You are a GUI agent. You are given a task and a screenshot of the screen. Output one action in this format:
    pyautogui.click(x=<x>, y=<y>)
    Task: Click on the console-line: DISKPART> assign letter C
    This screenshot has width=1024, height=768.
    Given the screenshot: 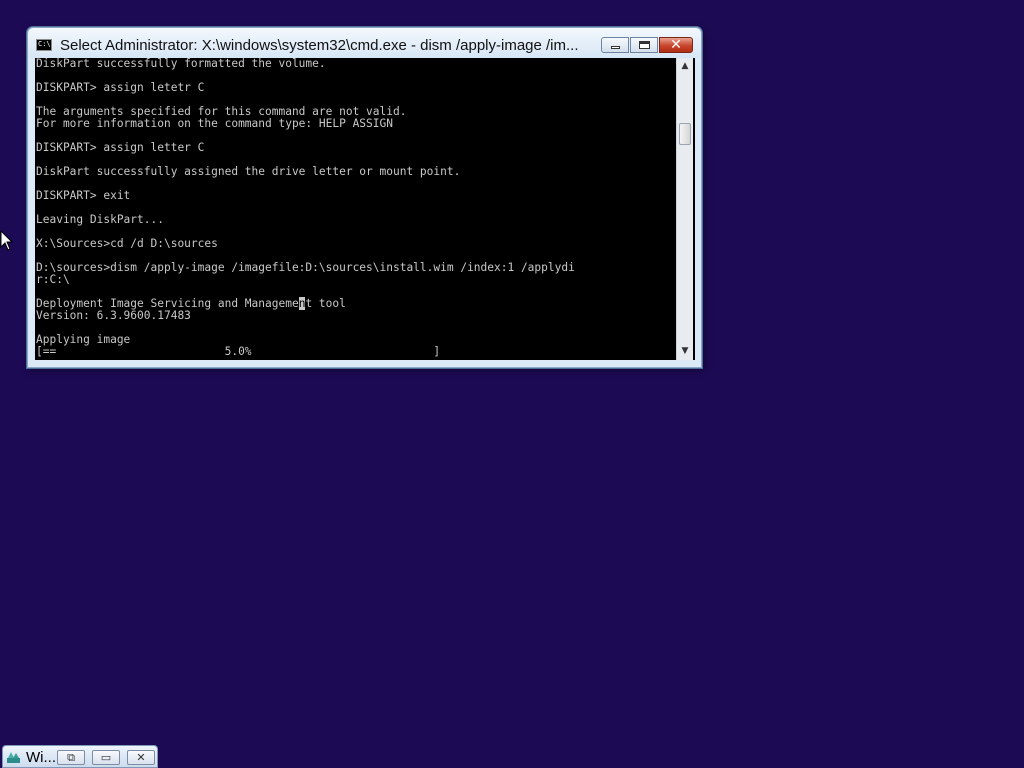 What is the action you would take?
    pyautogui.click(x=120, y=147)
    